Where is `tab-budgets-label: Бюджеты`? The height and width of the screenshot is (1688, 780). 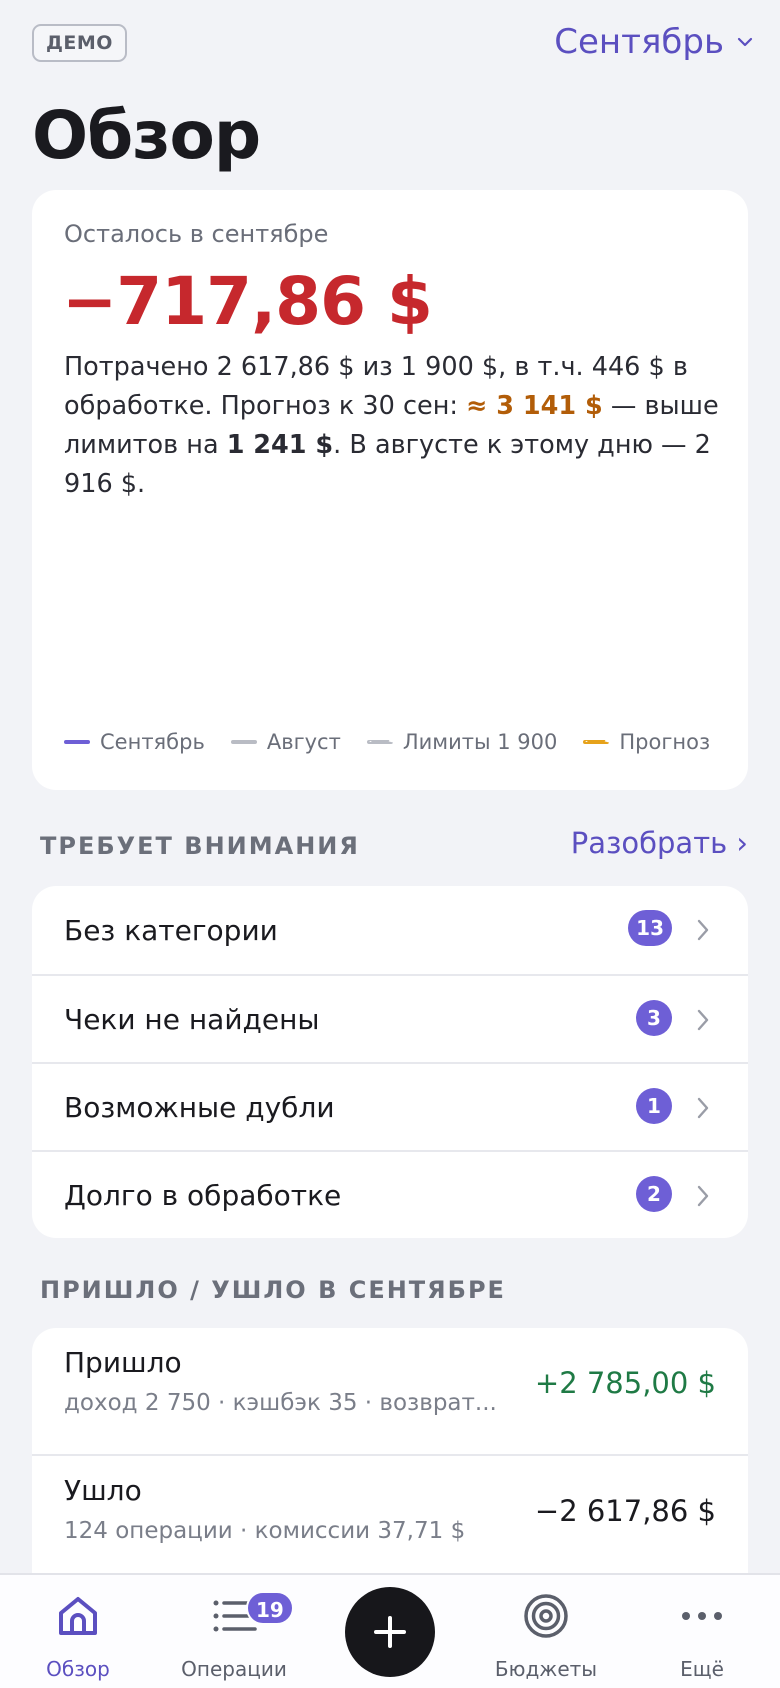
tab-budgets-label: Бюджеты is located at coordinates (546, 1669).